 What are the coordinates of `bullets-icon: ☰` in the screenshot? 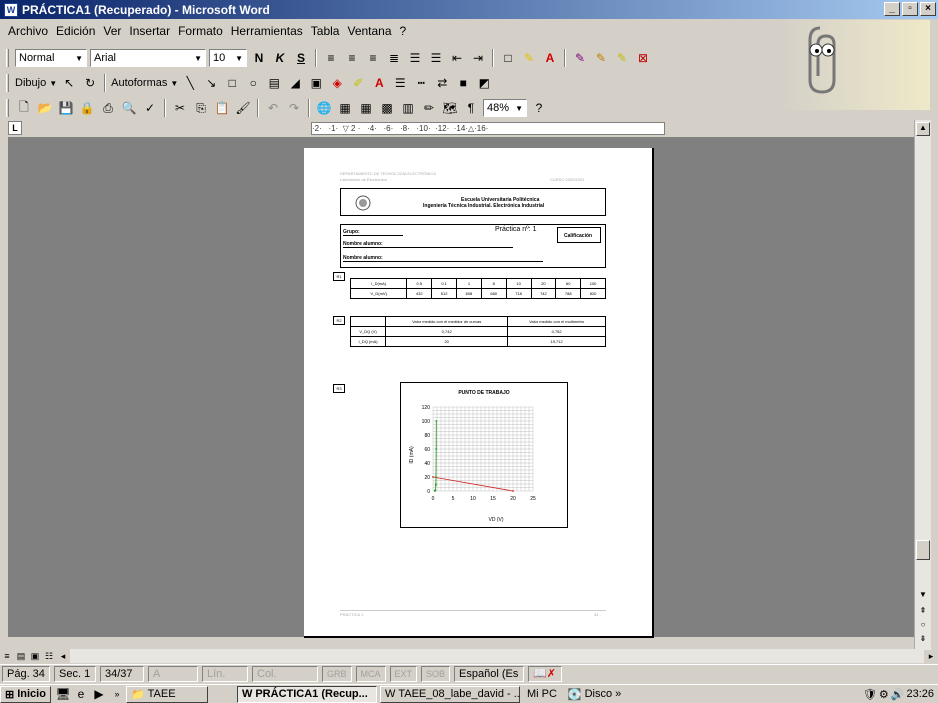 It's located at (436, 58).